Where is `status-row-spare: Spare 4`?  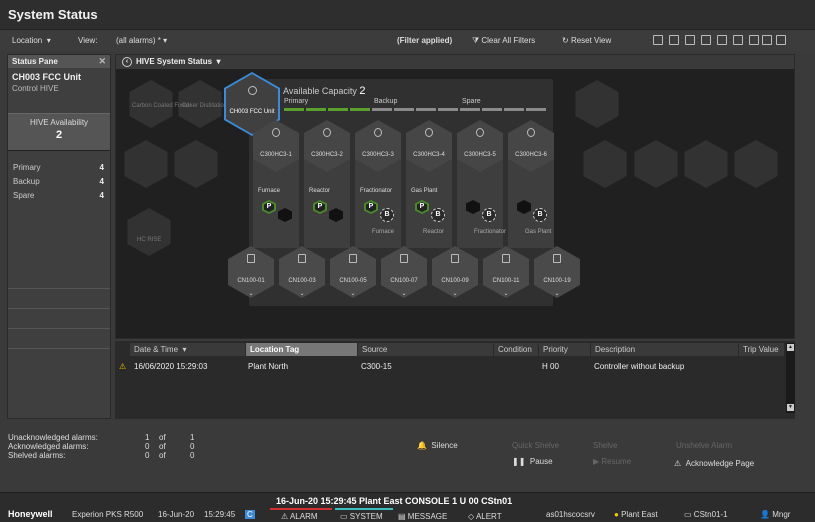
status-row-spare: Spare 4 is located at coordinates (58, 195).